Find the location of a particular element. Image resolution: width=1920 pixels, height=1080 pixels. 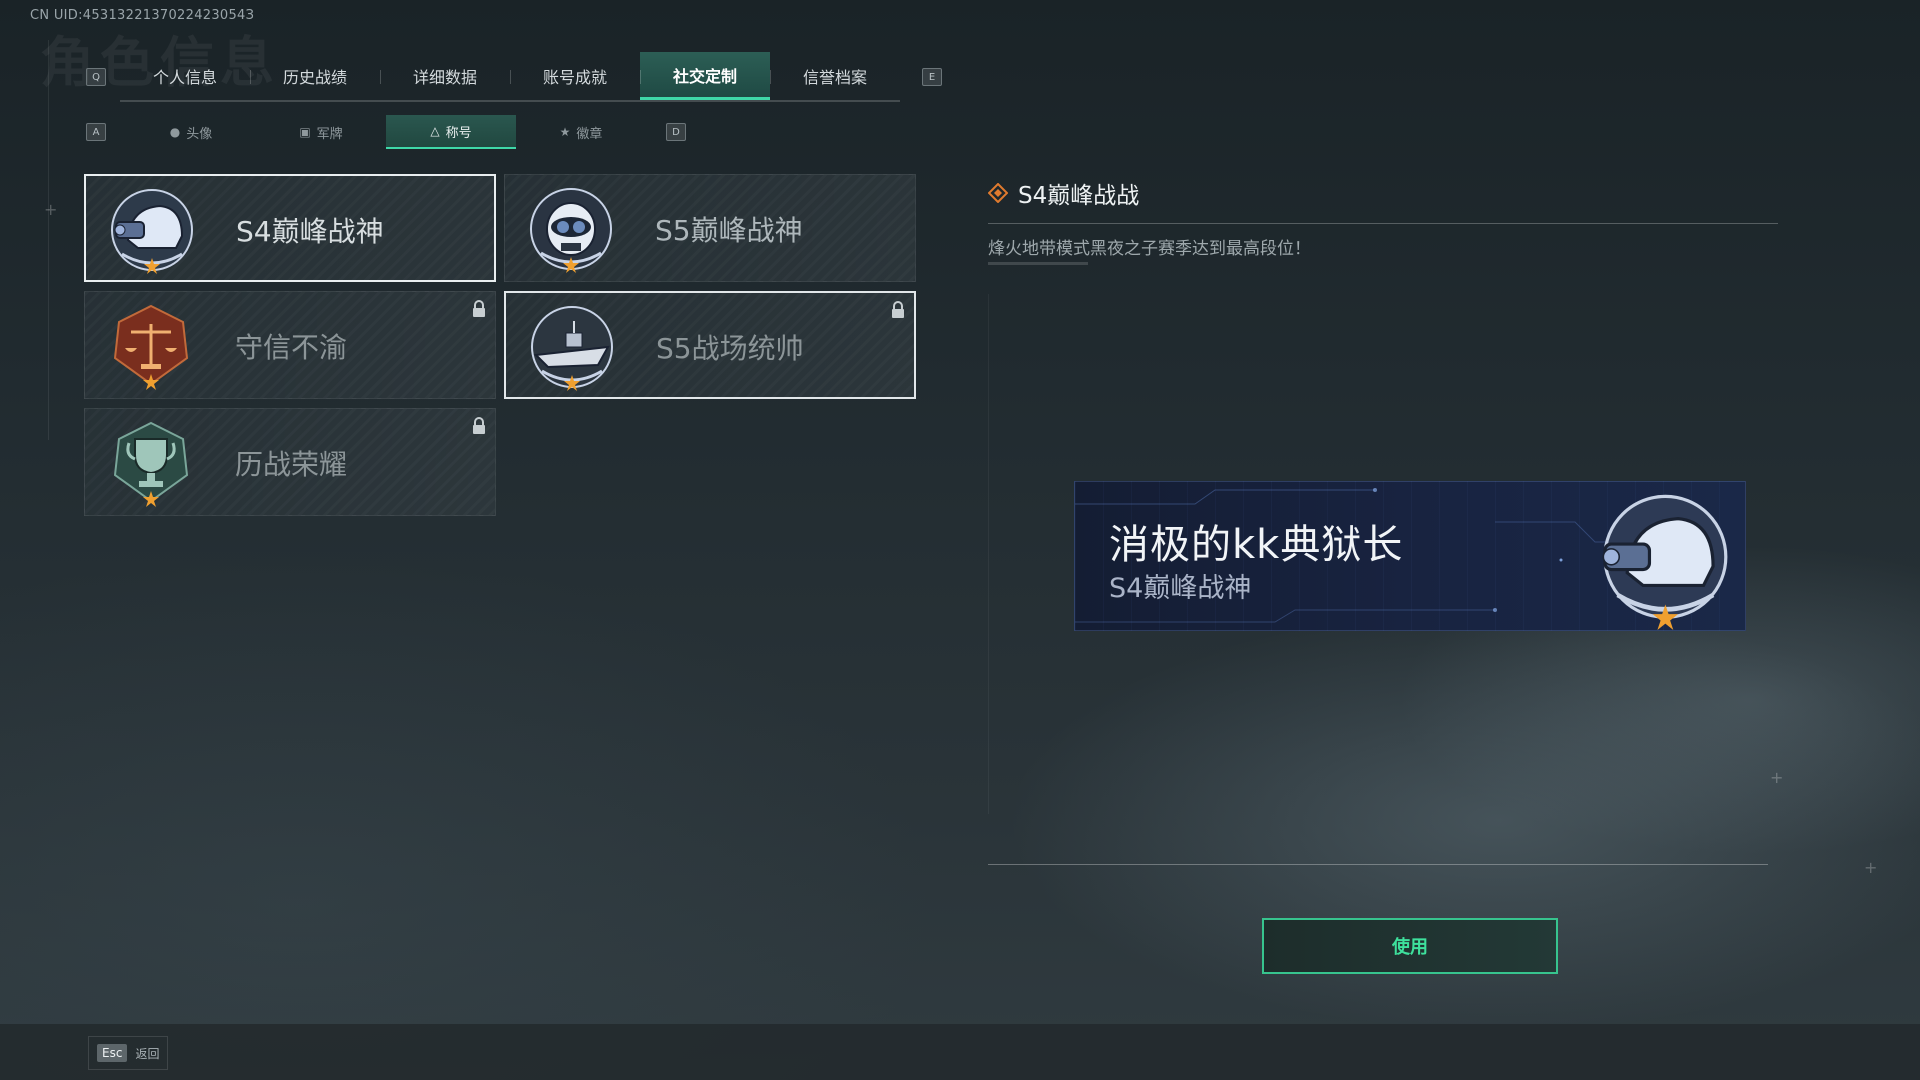

use-button: 使用 is located at coordinates (1410, 946).